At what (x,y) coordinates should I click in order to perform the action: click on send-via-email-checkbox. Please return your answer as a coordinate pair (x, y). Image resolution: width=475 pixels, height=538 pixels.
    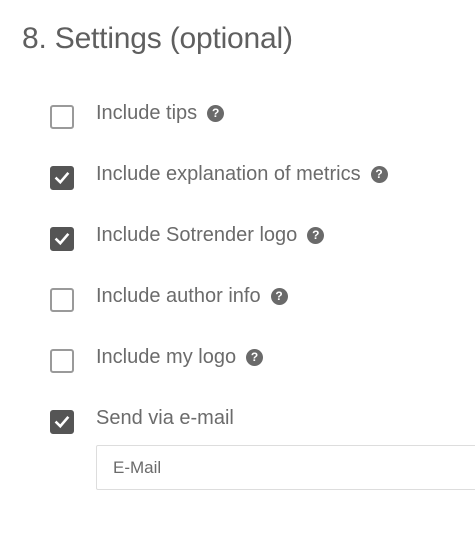
    Looking at the image, I should click on (62, 422).